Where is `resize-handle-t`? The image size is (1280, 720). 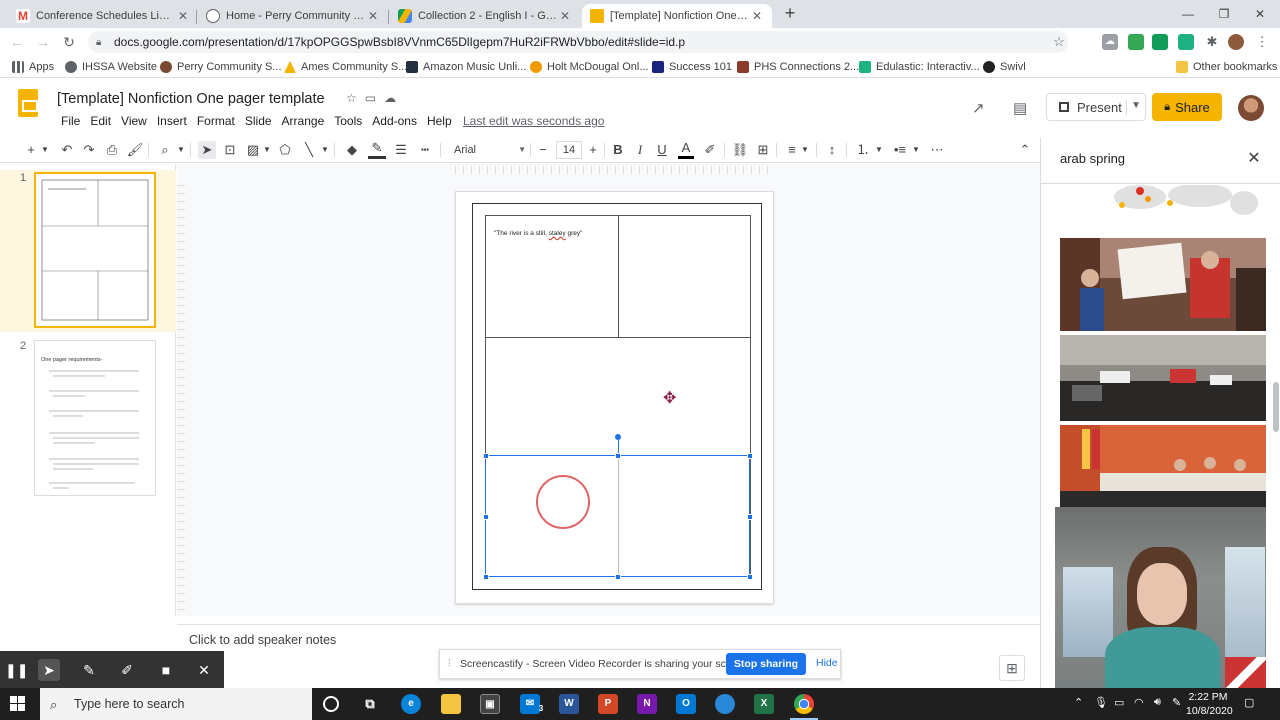 resize-handle-t is located at coordinates (618, 456).